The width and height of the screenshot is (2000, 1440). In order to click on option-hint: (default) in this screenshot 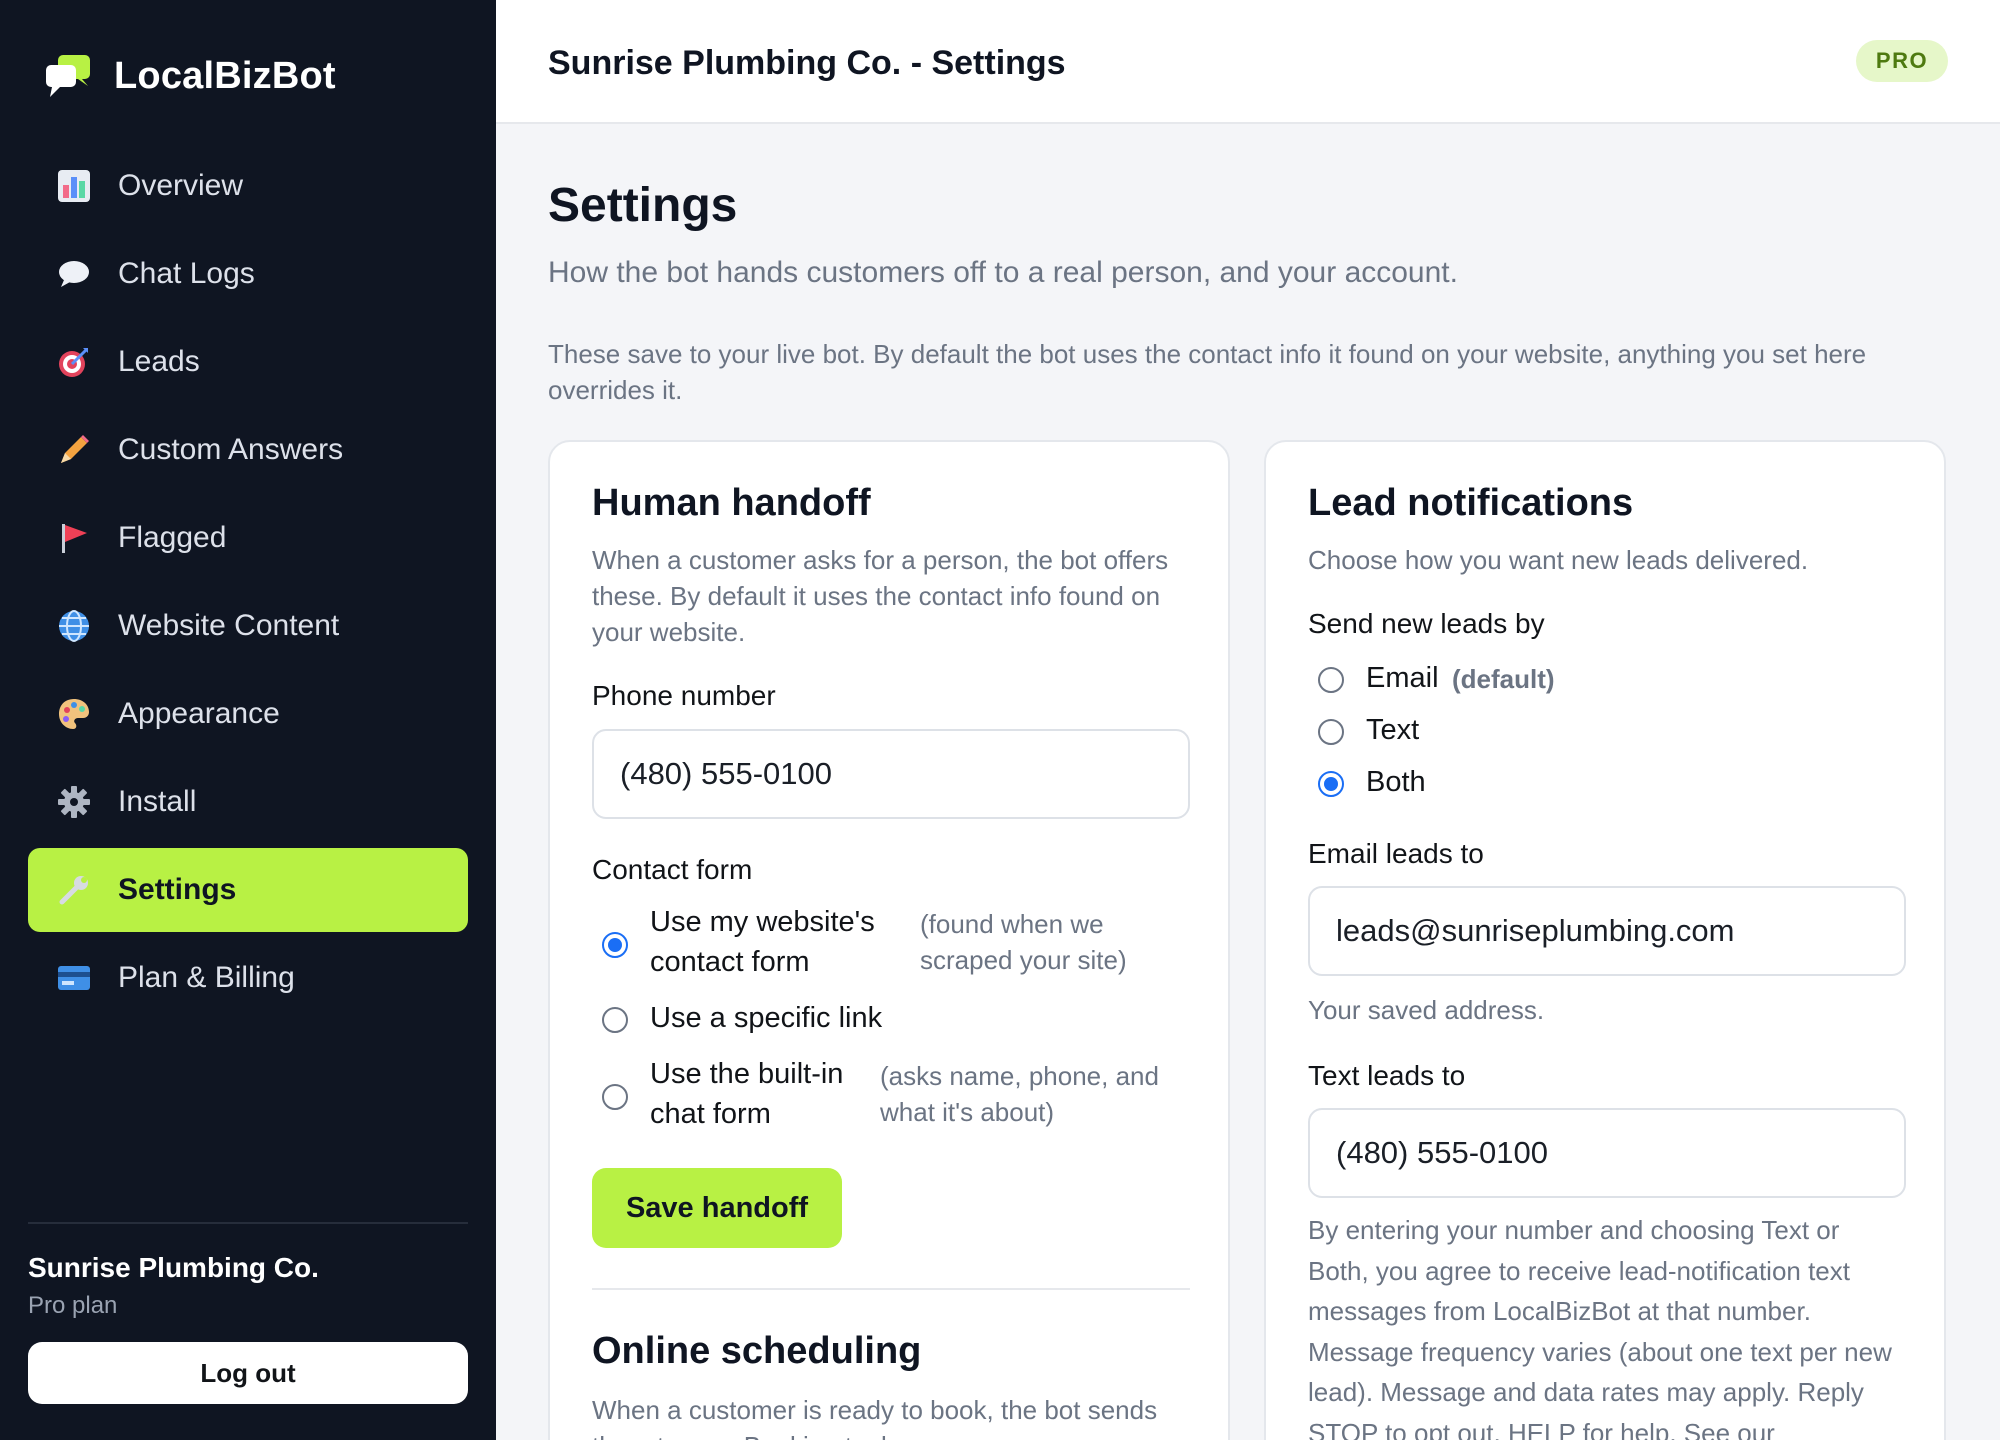, I will do `click(1503, 679)`.